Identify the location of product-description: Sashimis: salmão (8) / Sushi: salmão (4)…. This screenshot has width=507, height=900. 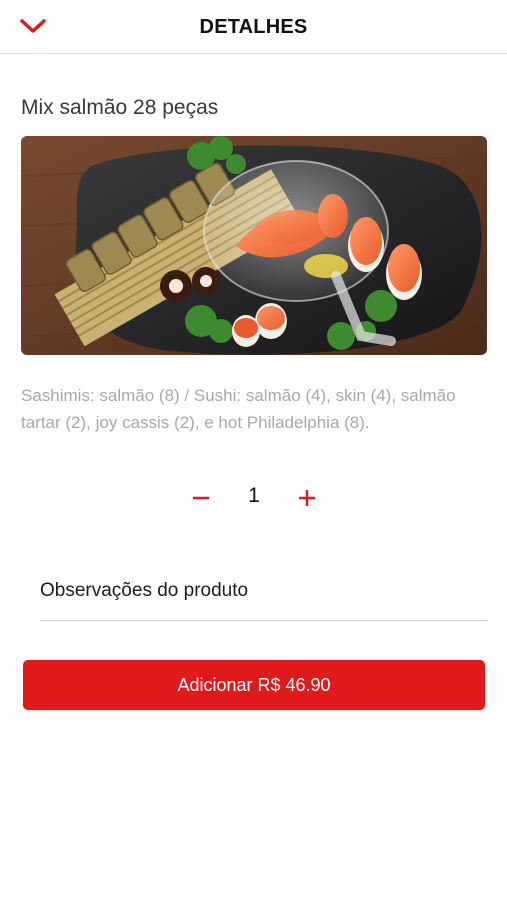
(238, 409).